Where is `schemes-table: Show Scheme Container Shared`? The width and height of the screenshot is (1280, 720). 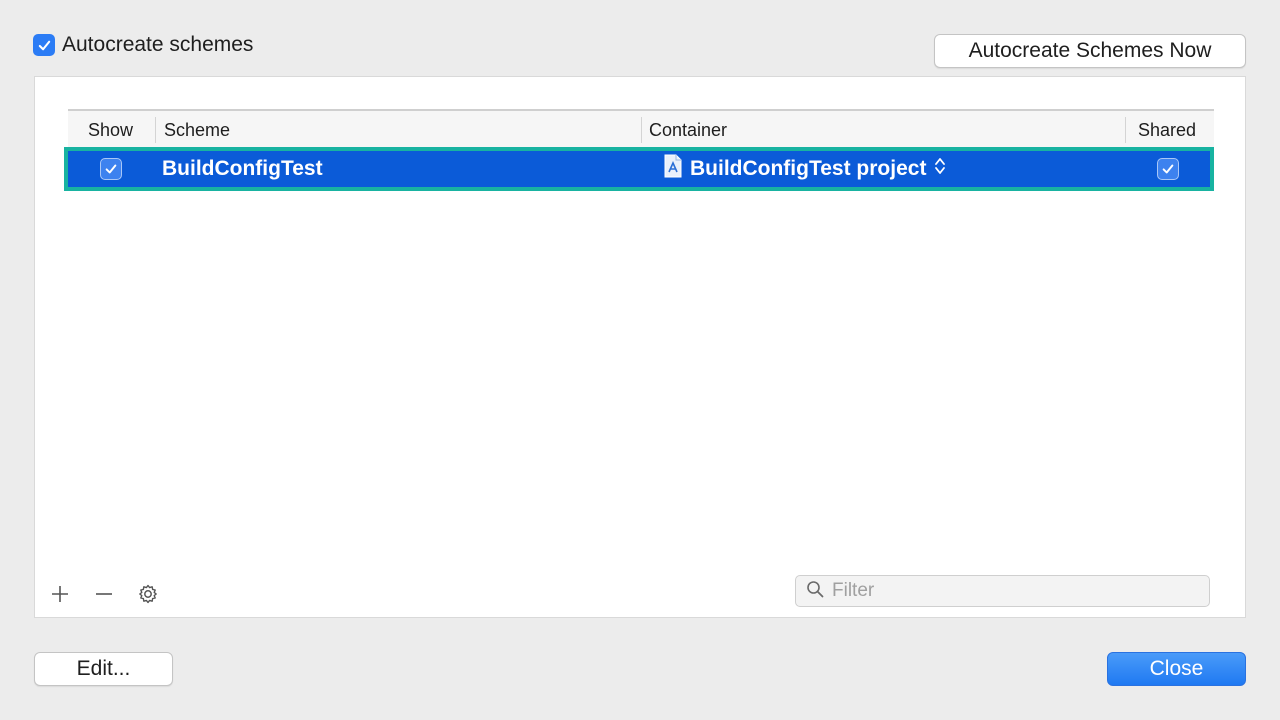 schemes-table: Show Scheme Container Shared is located at coordinates (641, 129).